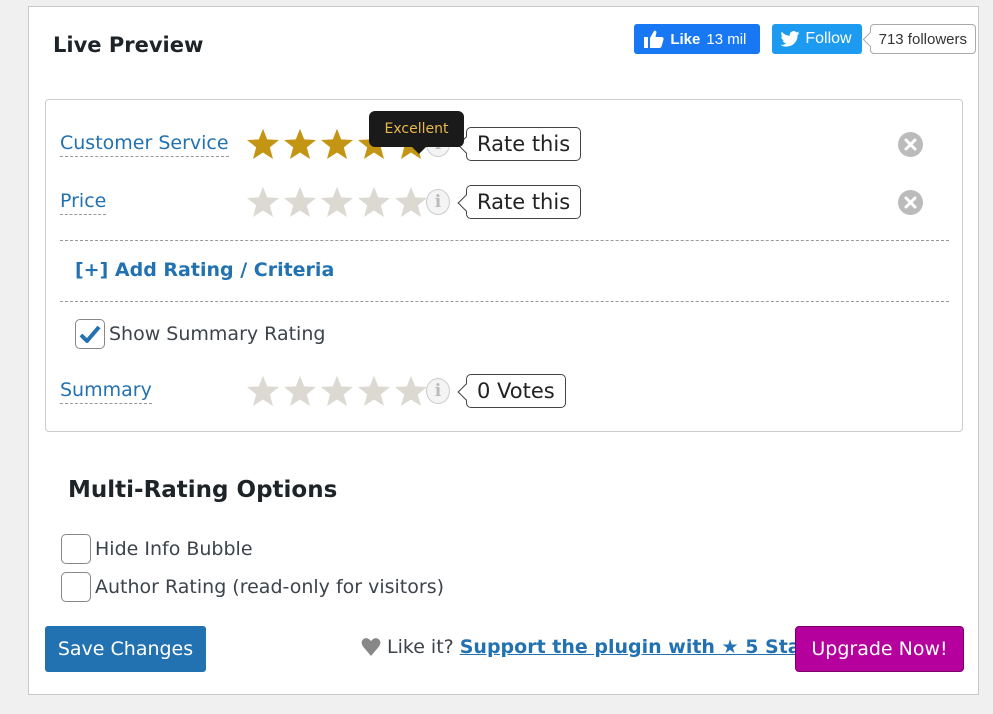 The image size is (993, 714). What do you see at coordinates (879, 649) in the screenshot?
I see `upgrade-now-button: Upgrade Now!` at bounding box center [879, 649].